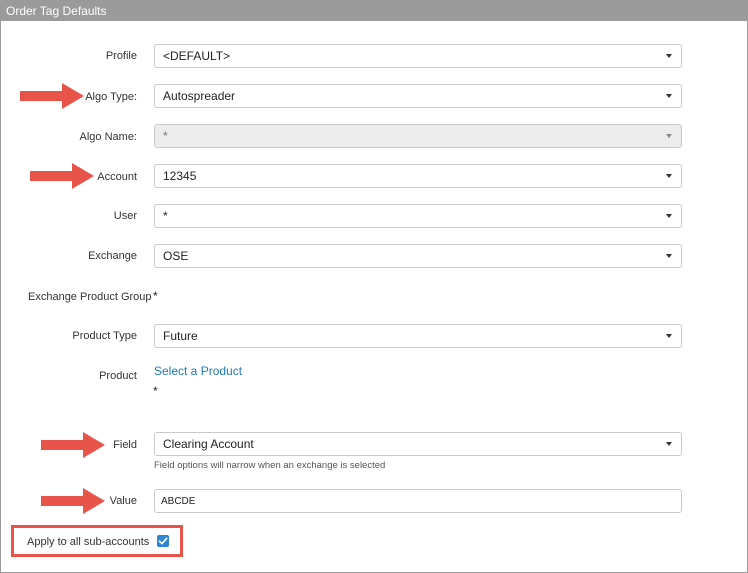 This screenshot has width=748, height=573. What do you see at coordinates (155, 391) in the screenshot?
I see `product-value: *` at bounding box center [155, 391].